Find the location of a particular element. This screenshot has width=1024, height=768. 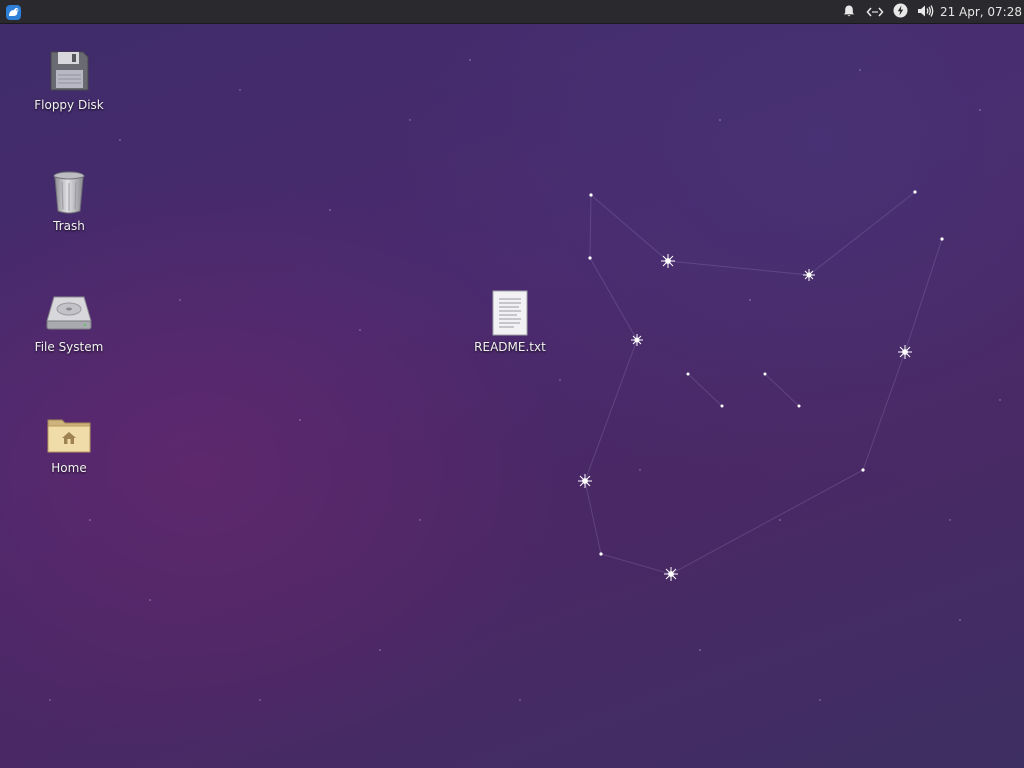

xfce-mouse-logo-icon is located at coordinates (13, 12).